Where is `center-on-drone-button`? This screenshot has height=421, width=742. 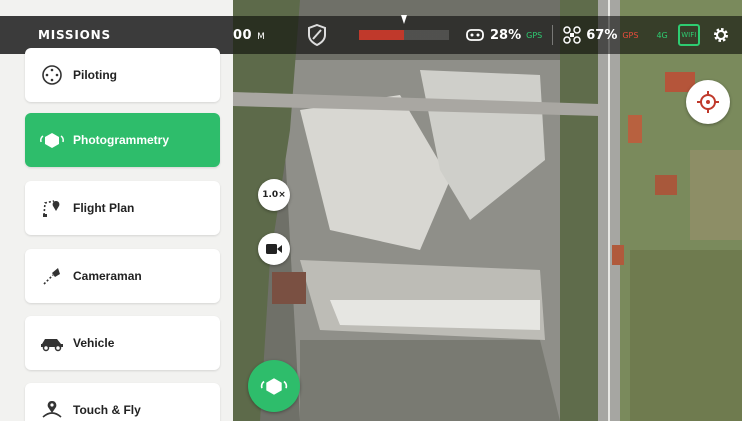 center-on-drone-button is located at coordinates (708, 102).